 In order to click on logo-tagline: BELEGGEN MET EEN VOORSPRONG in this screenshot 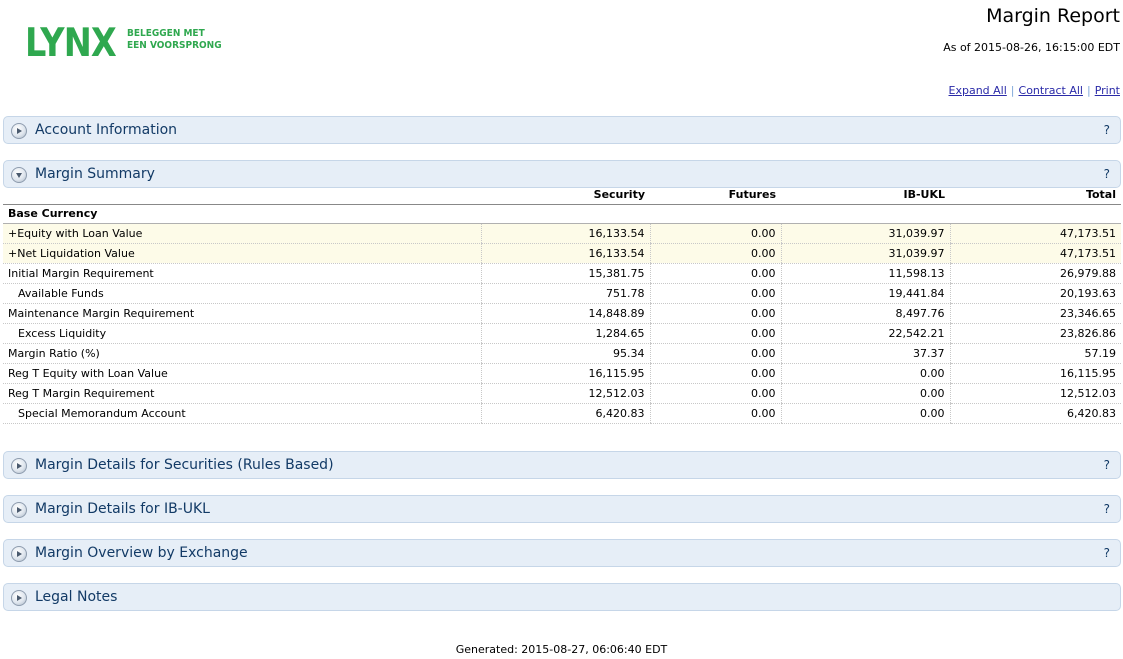, I will do `click(174, 40)`.